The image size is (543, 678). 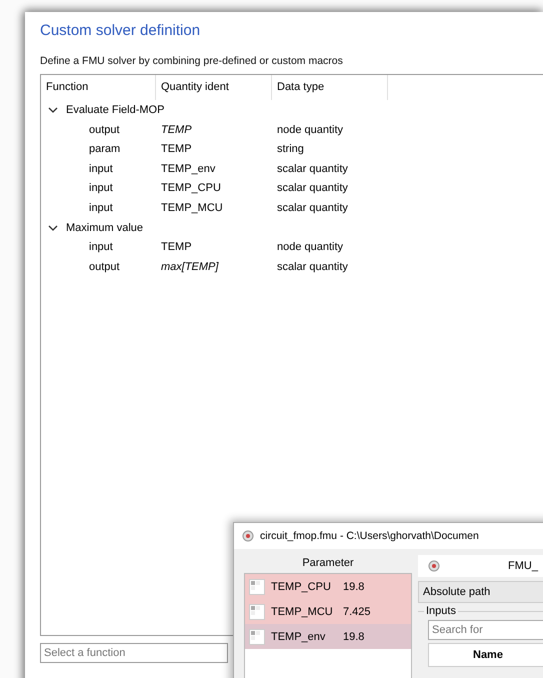 I want to click on ident-cell-text: TEMP_CPU, so click(x=191, y=188).